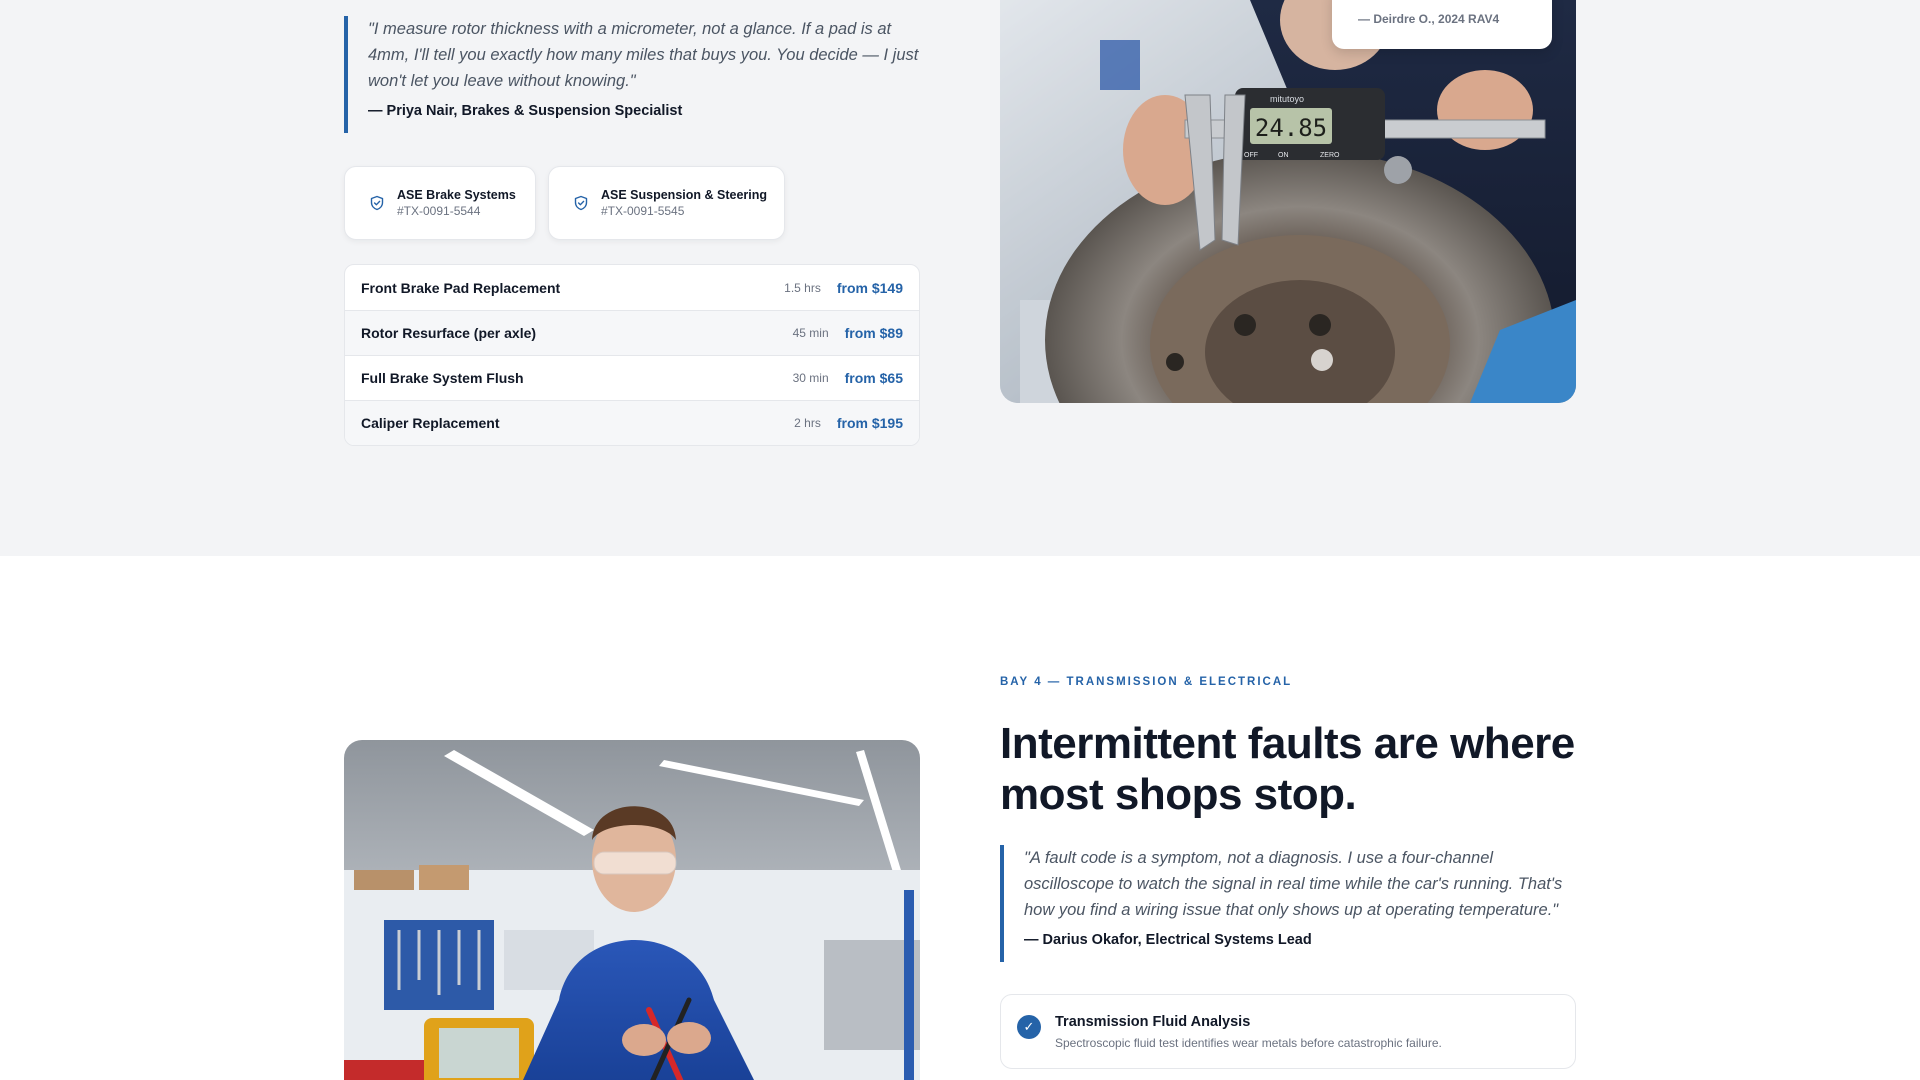 The image size is (1920, 1080). I want to click on quote-author: — Darius Okafor, Electrical Systems Lead, so click(1168, 940).